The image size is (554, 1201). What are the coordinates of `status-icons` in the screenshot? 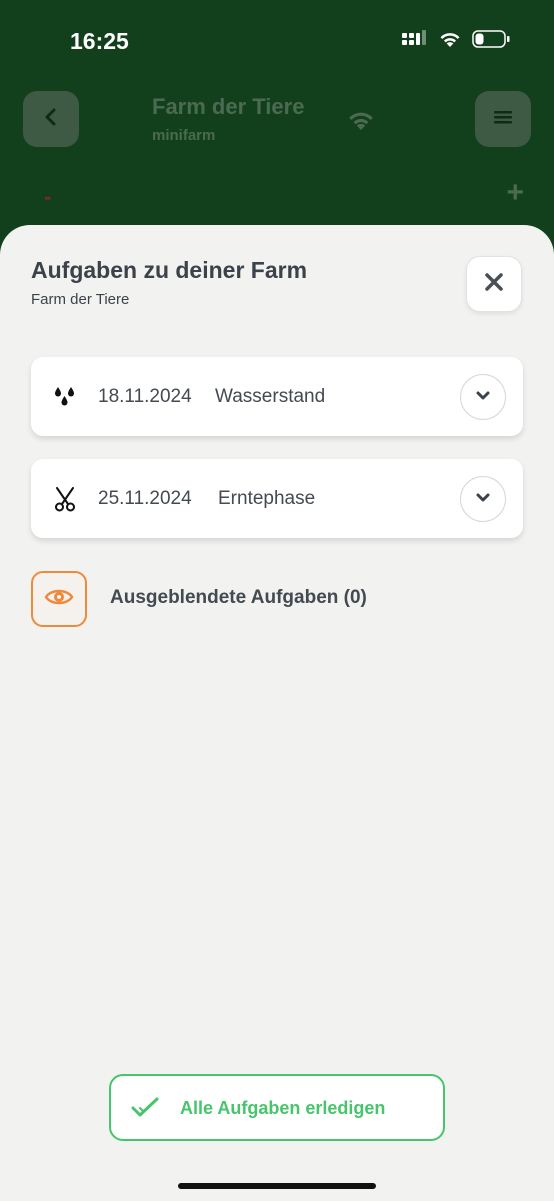 It's located at (456, 41).